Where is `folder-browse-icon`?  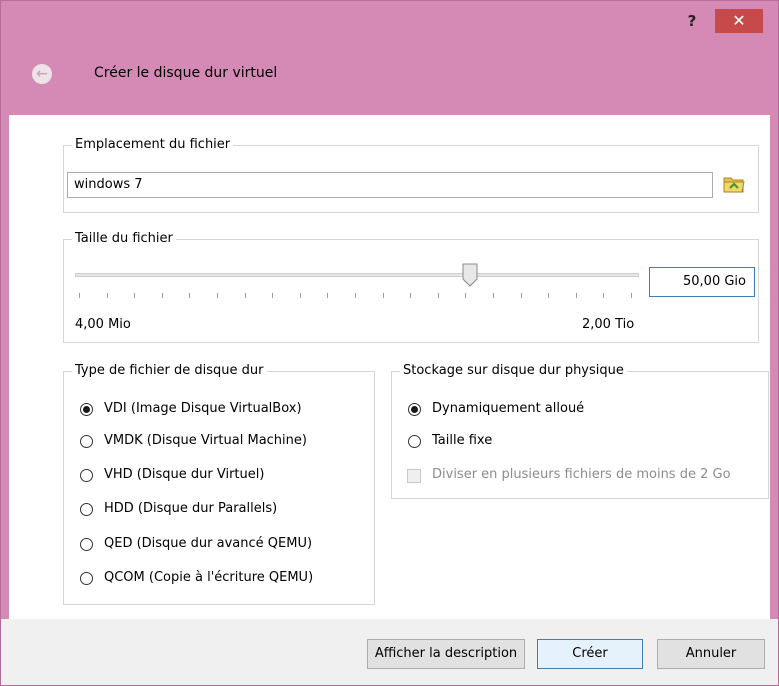 folder-browse-icon is located at coordinates (734, 184).